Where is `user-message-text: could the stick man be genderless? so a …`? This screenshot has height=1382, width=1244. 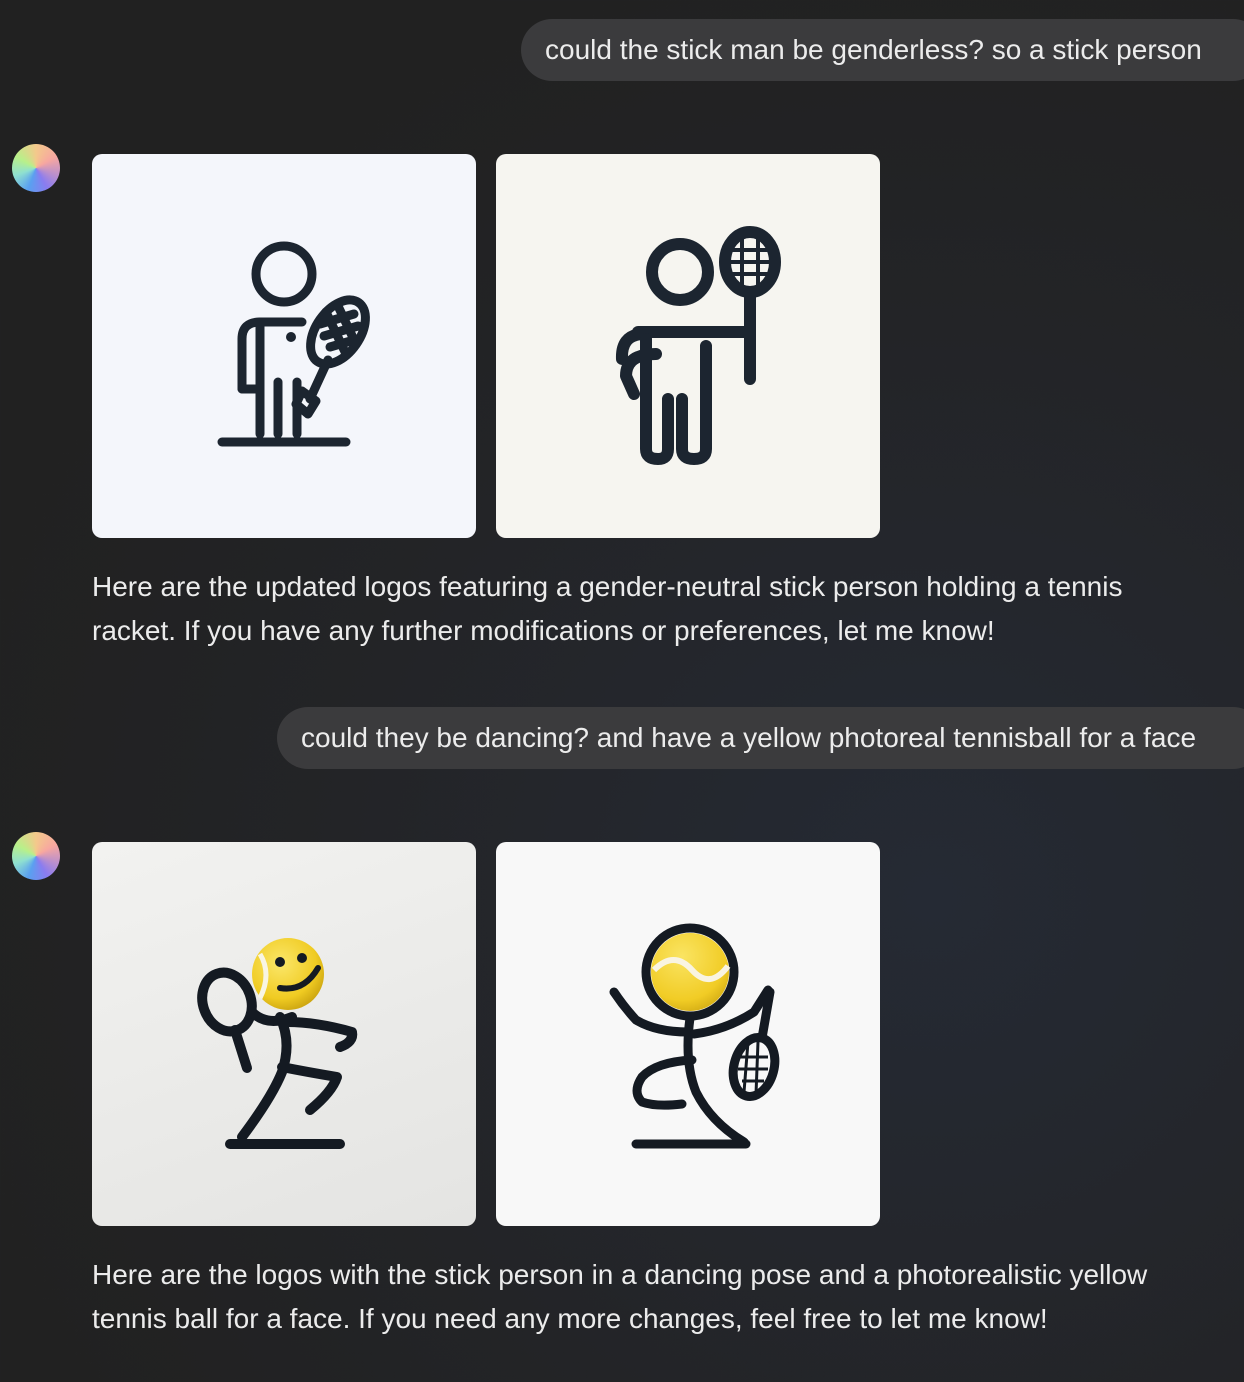
user-message-text: could the stick man be genderless? so a … is located at coordinates (873, 49).